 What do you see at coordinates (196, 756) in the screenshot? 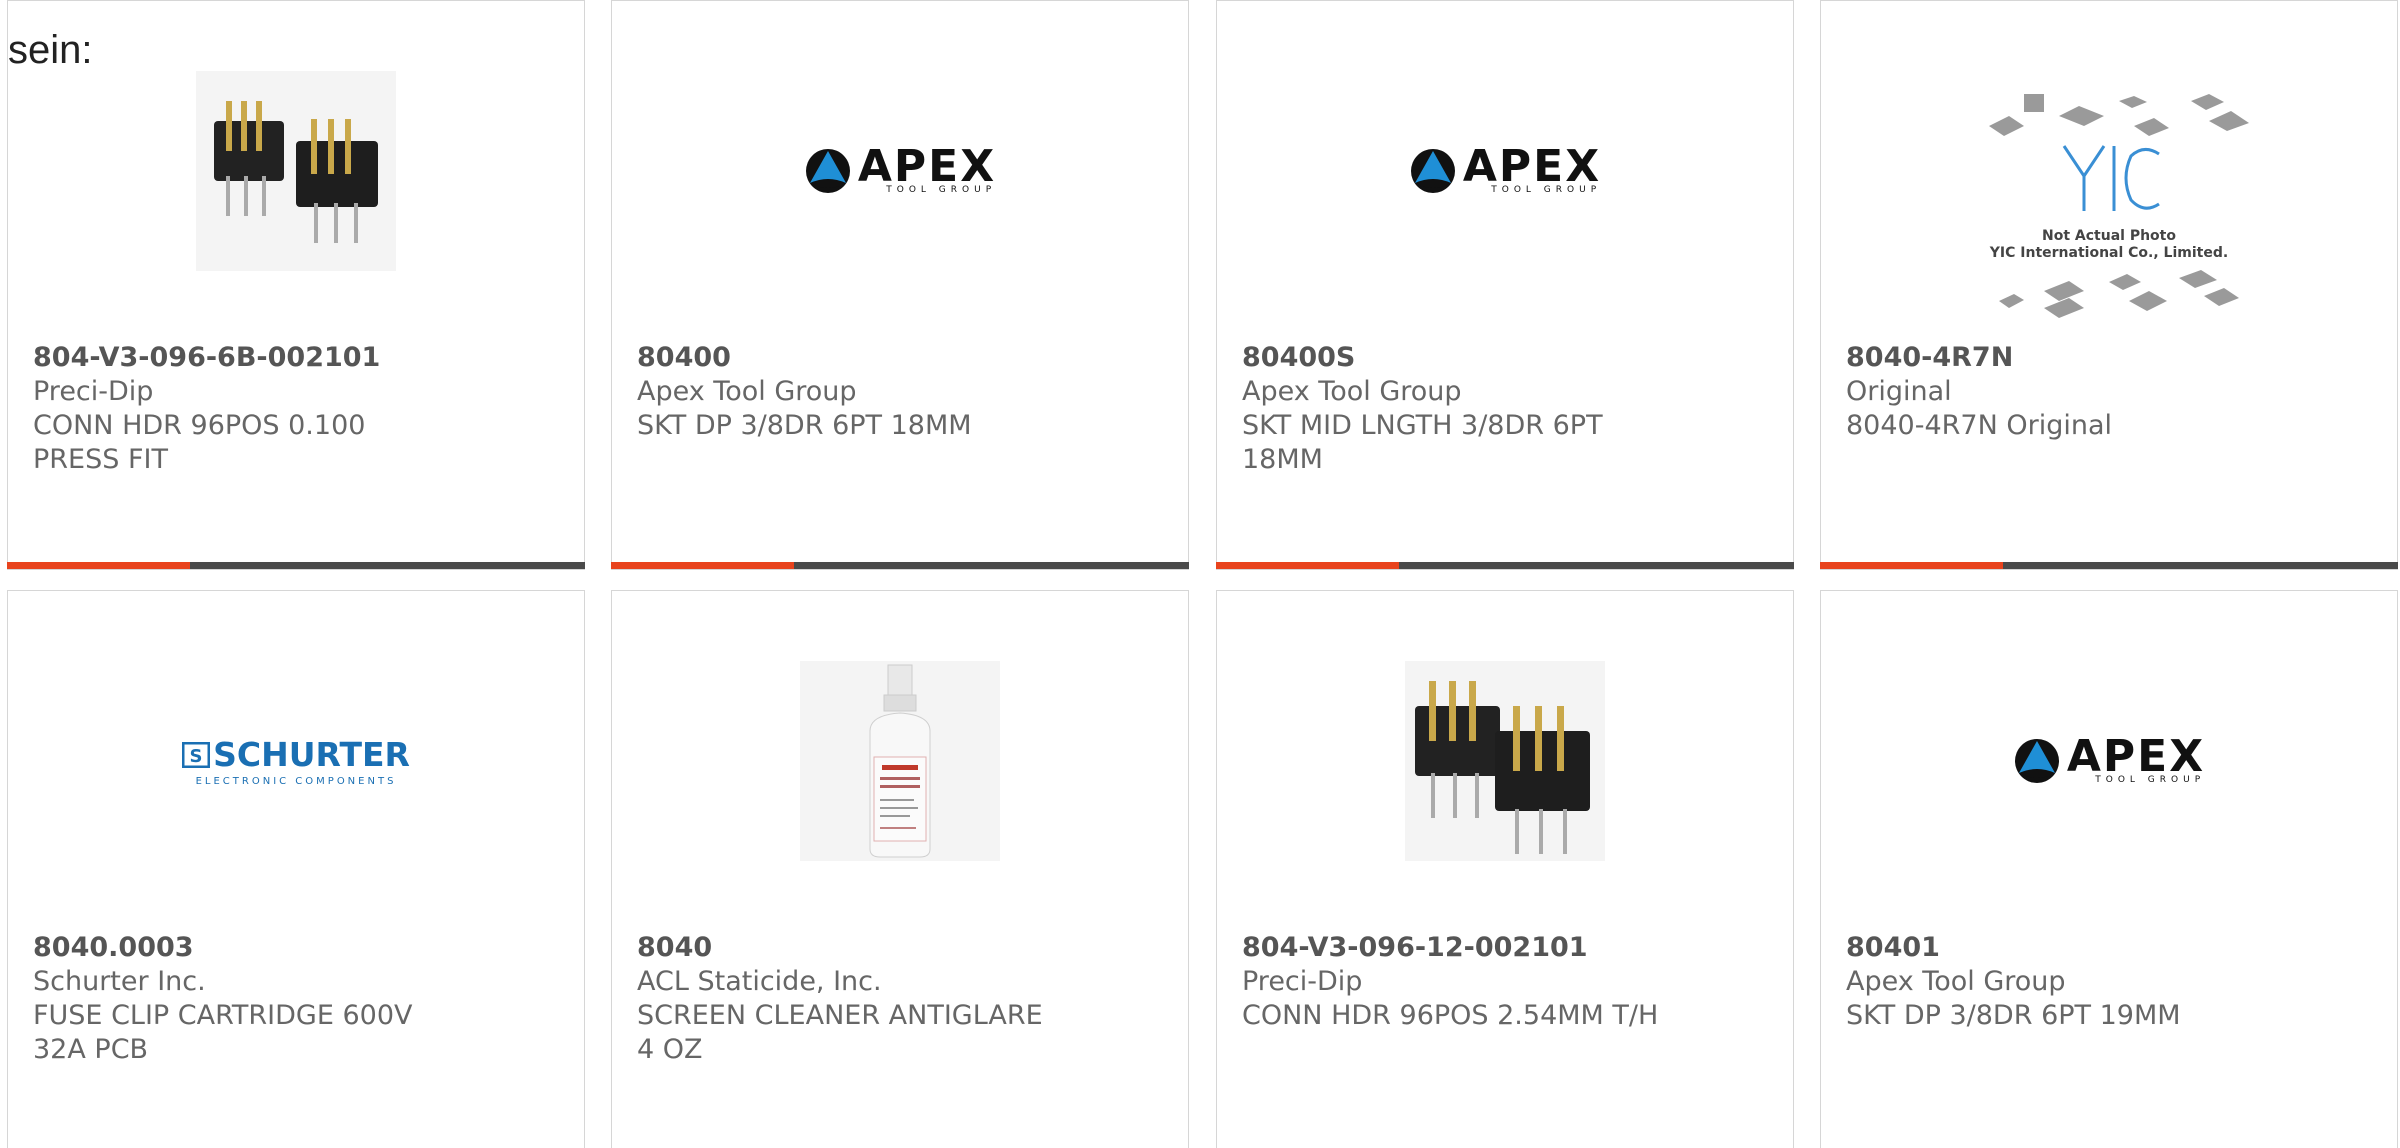
I see `svg-text: S` at bounding box center [196, 756].